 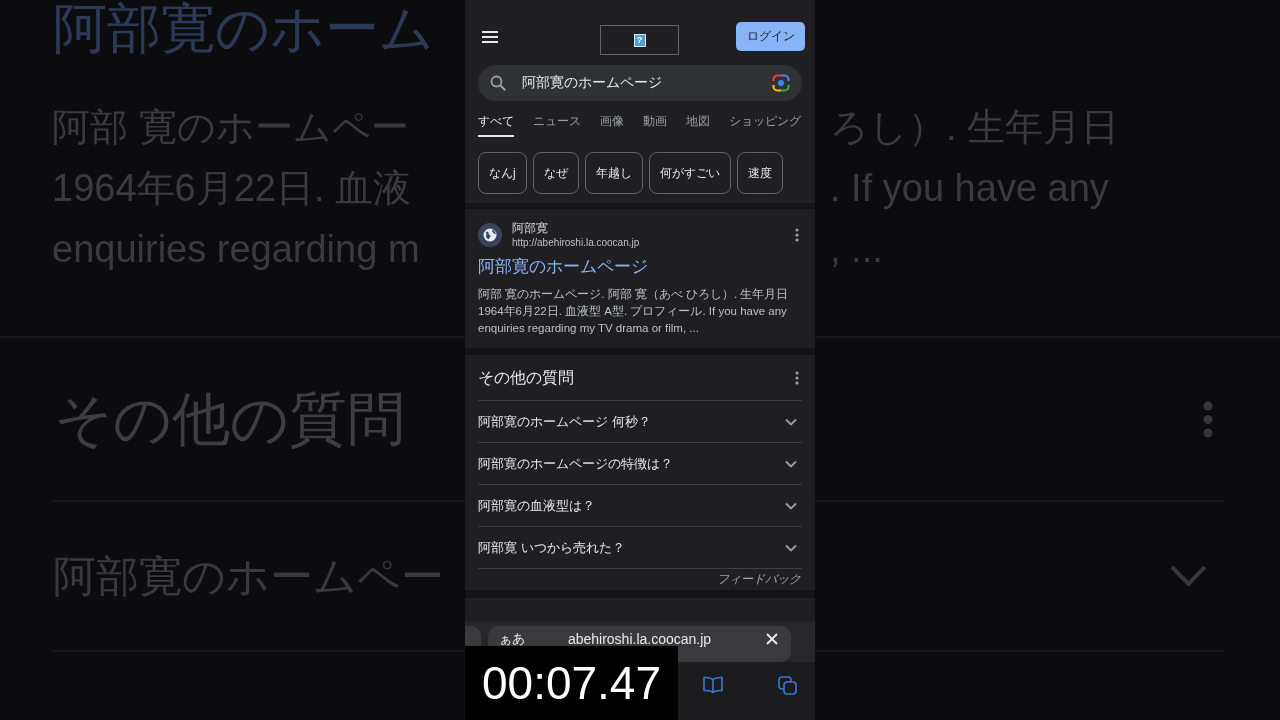 What do you see at coordinates (502, 173) in the screenshot?
I see `suggestion-chip: なんj` at bounding box center [502, 173].